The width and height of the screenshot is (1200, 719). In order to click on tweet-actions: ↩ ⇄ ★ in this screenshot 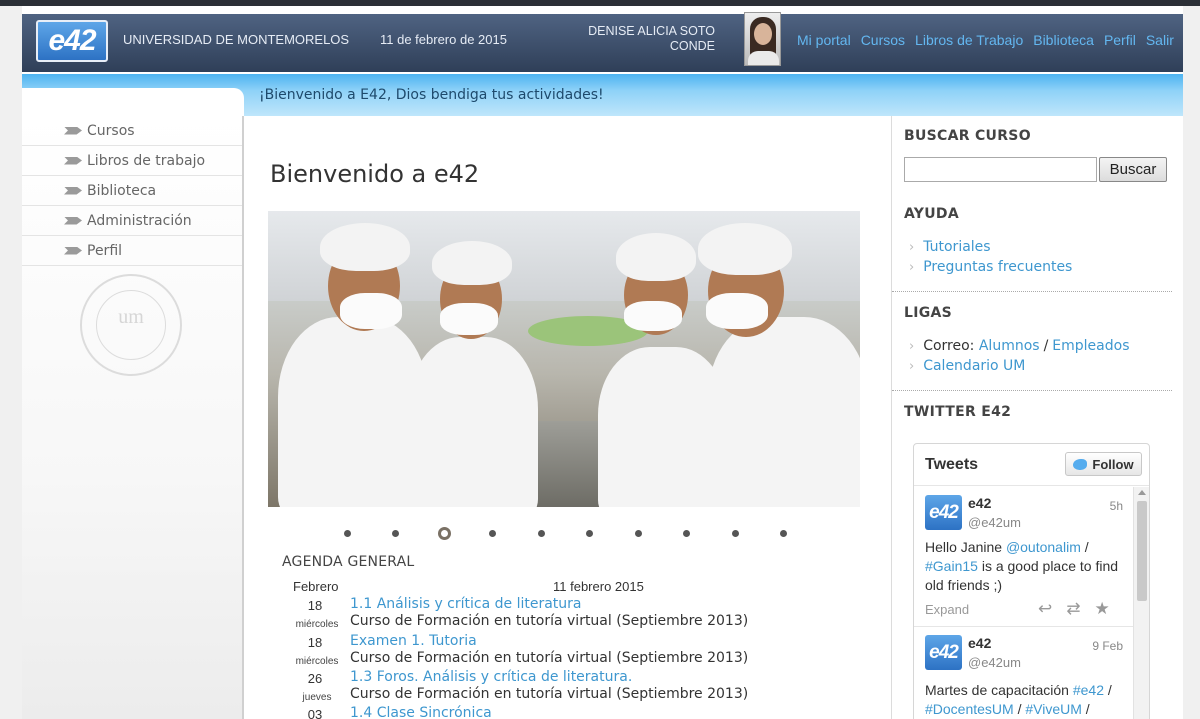, I will do `click(1074, 609)`.